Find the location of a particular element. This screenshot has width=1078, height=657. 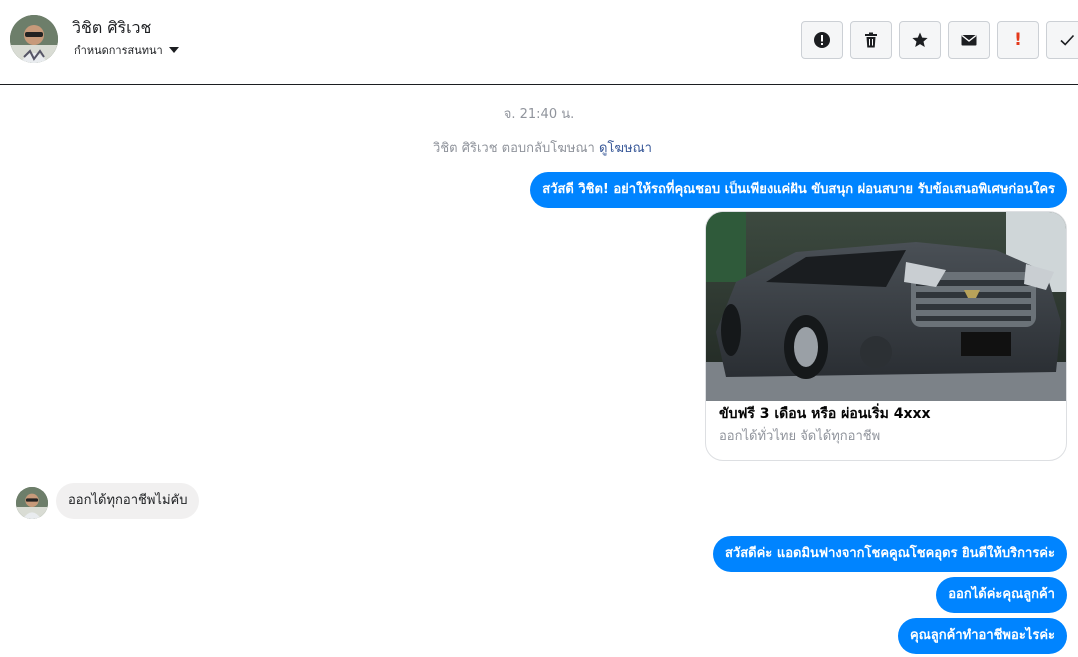

outgoing-message: ออกได้ค่ะคุณลูกค้า is located at coordinates (1001, 595).